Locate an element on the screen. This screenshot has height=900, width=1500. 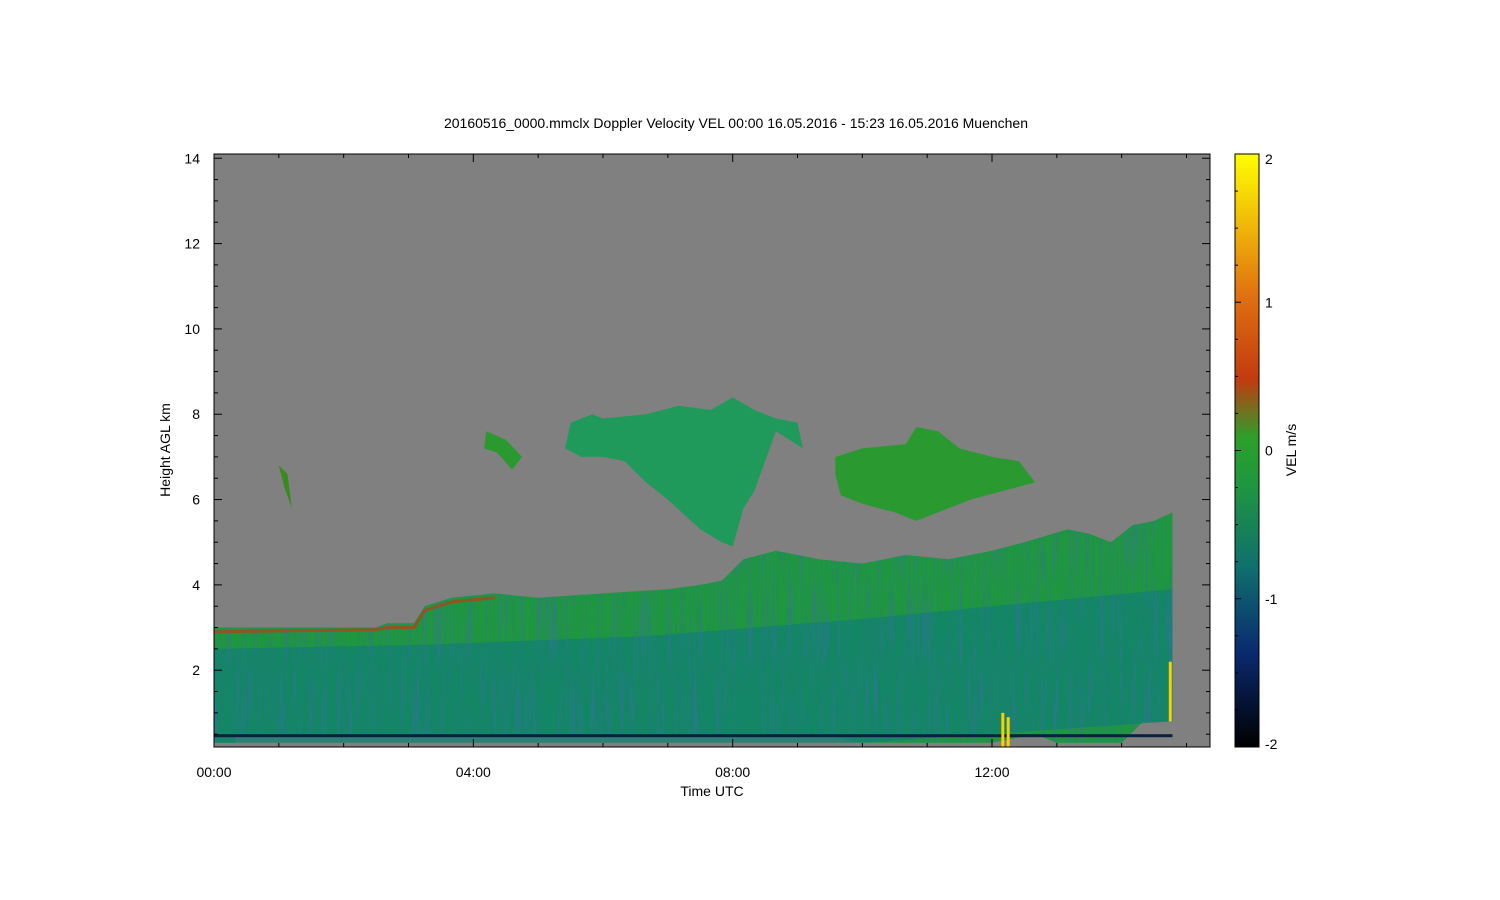
colorbar-tick-label: -1 is located at coordinates (1271, 599).